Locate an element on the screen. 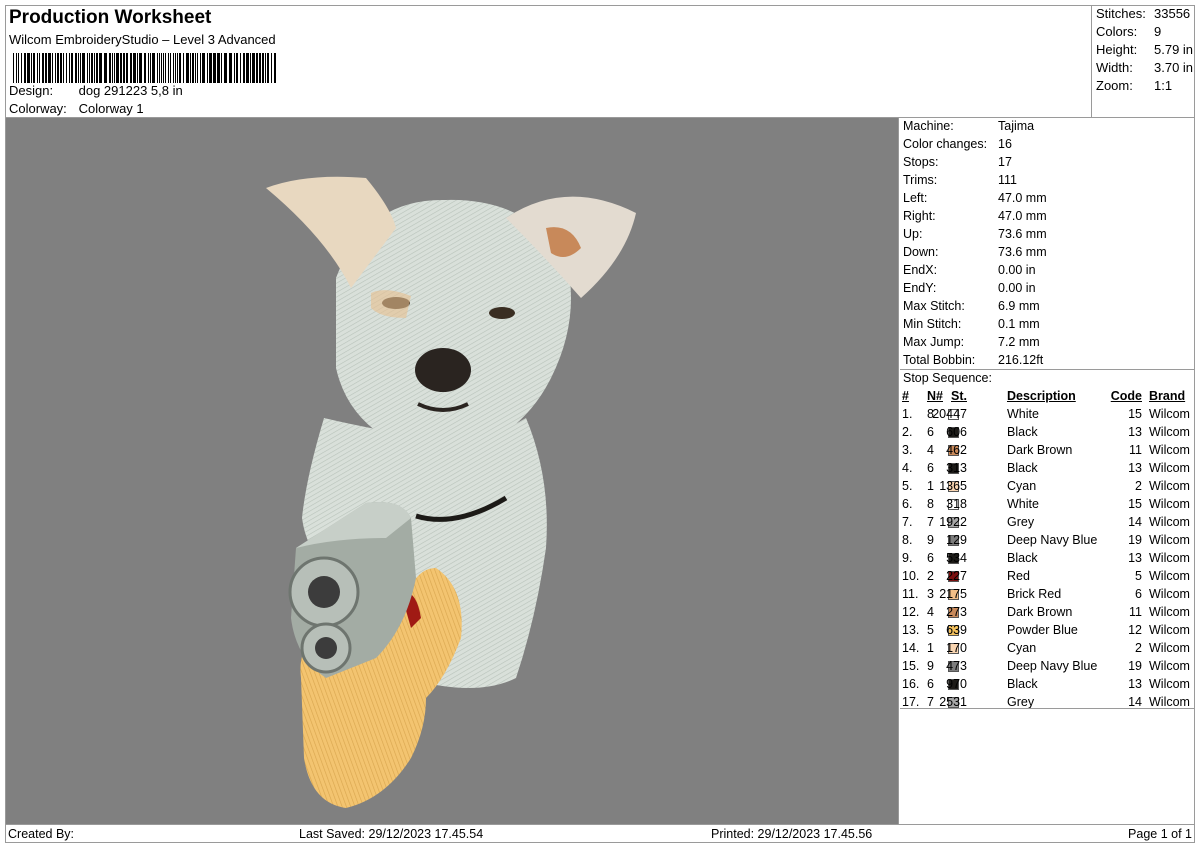 Image resolution: width=1200 pixels, height=848 pixels. row-stitches: 534 is located at coordinates (956, 558).